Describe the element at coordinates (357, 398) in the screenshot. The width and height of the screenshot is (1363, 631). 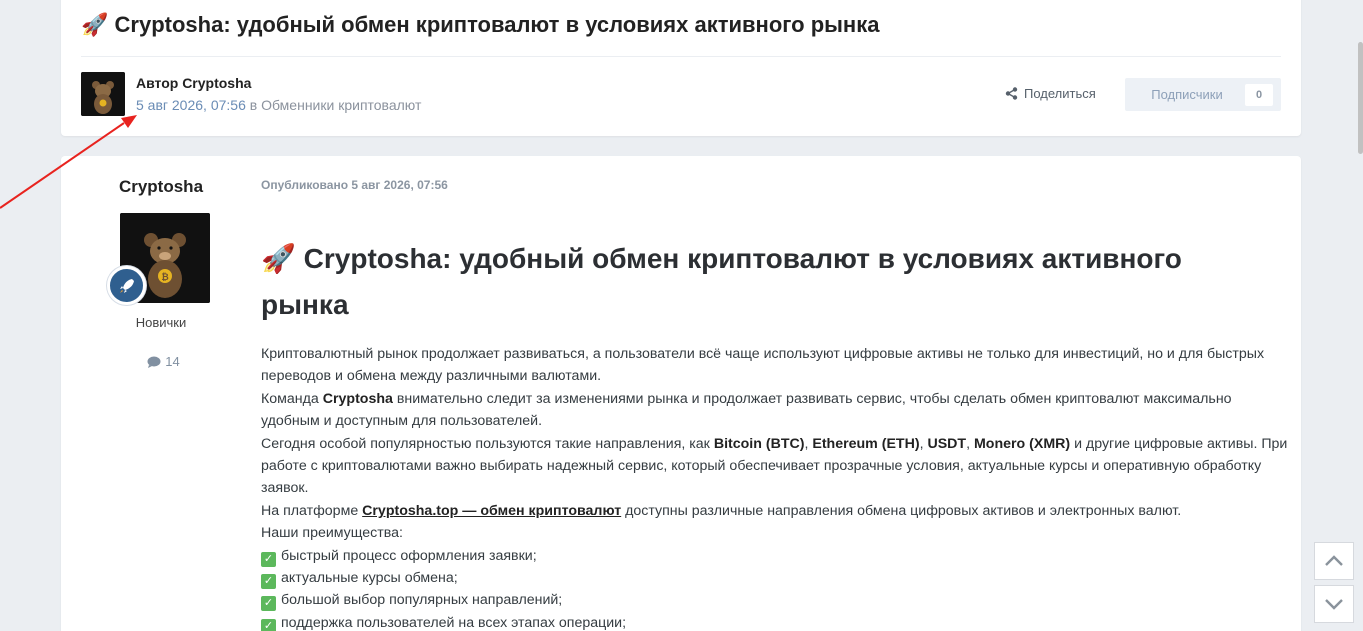
I see `brand-name: Cryptosha` at that location.